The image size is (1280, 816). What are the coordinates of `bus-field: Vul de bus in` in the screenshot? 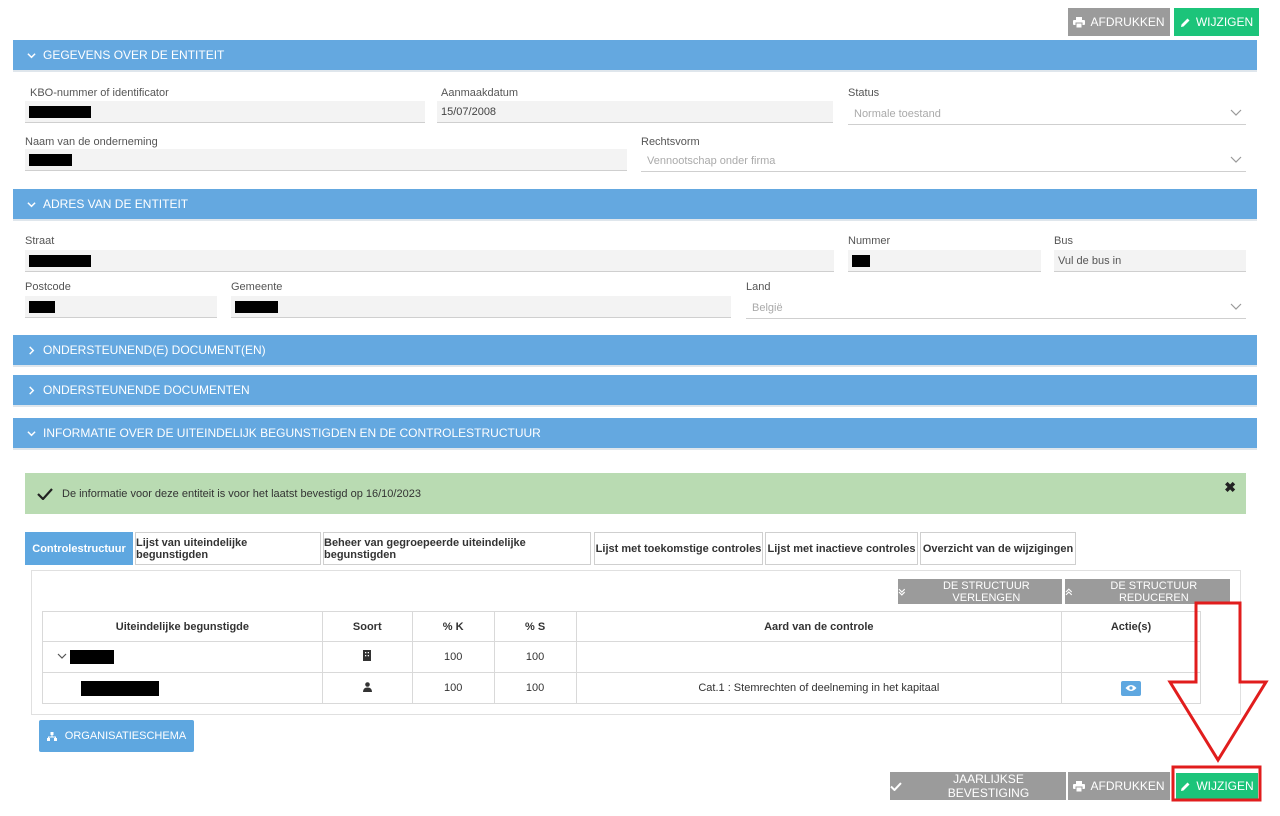 It's located at (1150, 261).